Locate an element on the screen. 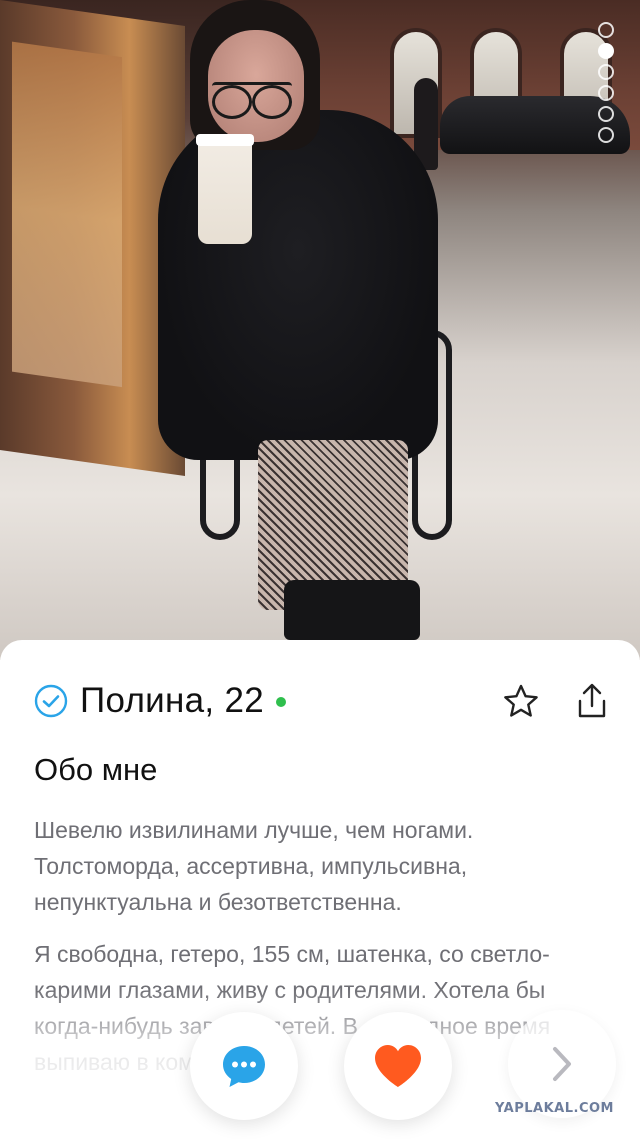 Image resolution: width=640 pixels, height=1139 pixels. about-title: Обо мне is located at coordinates (96, 769).